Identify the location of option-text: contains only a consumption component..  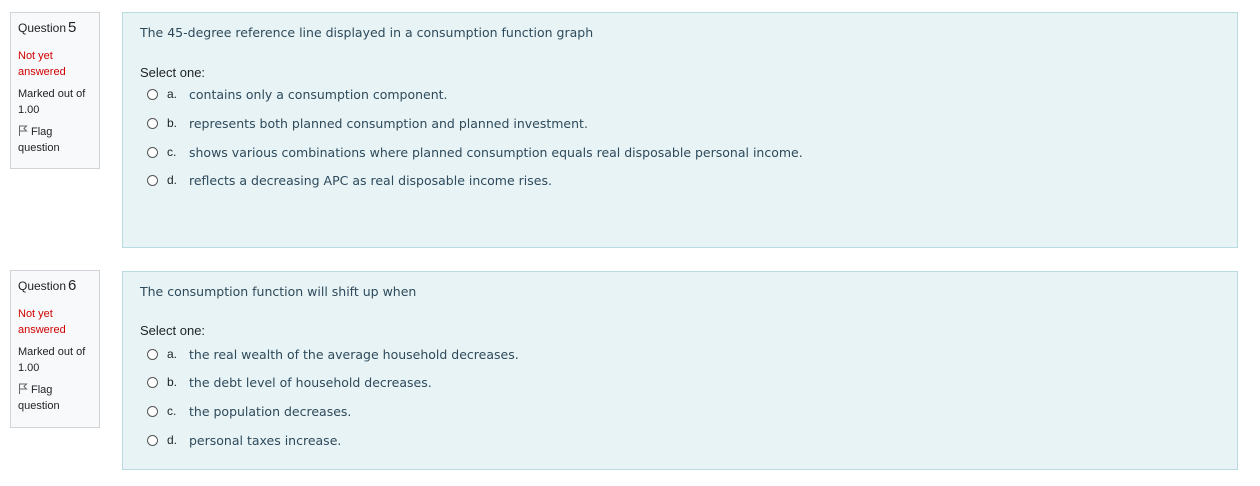
(318, 94).